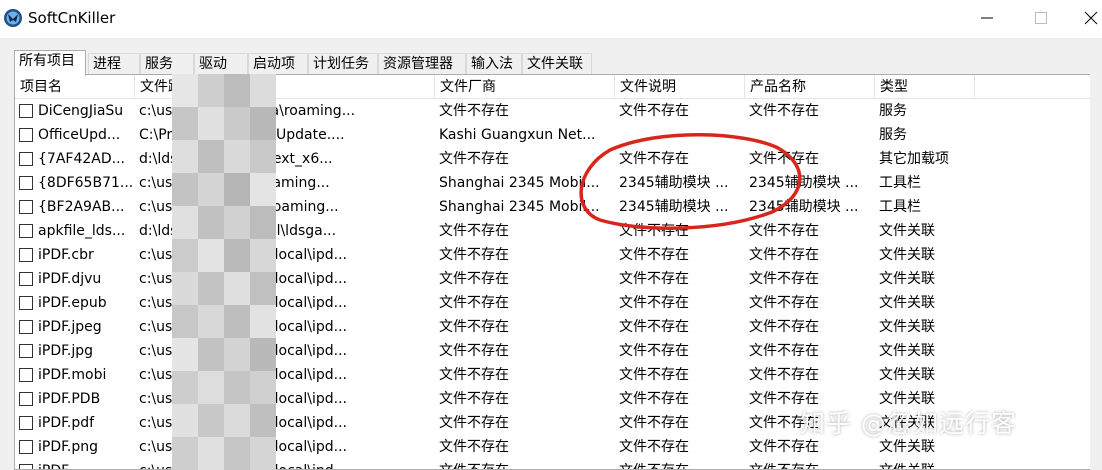 This screenshot has height=470, width=1102. Describe the element at coordinates (679, 135) in the screenshot. I see `cell-description` at that location.